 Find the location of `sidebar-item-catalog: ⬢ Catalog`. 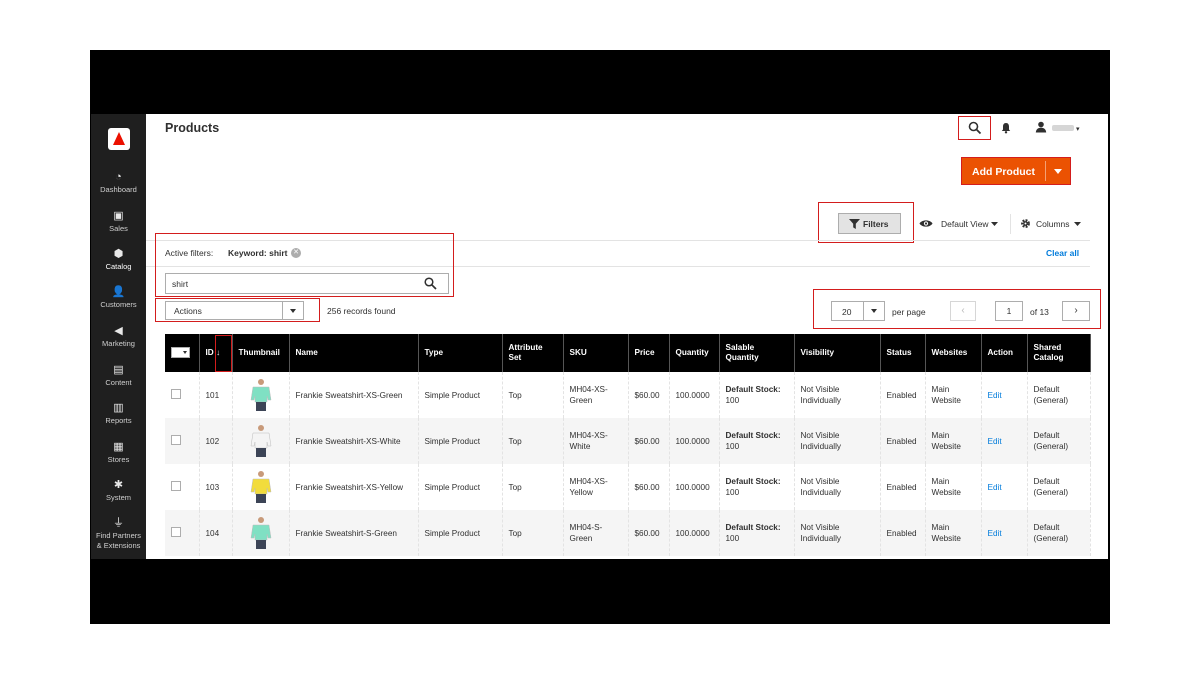

sidebar-item-catalog: ⬢ Catalog is located at coordinates (118, 260).